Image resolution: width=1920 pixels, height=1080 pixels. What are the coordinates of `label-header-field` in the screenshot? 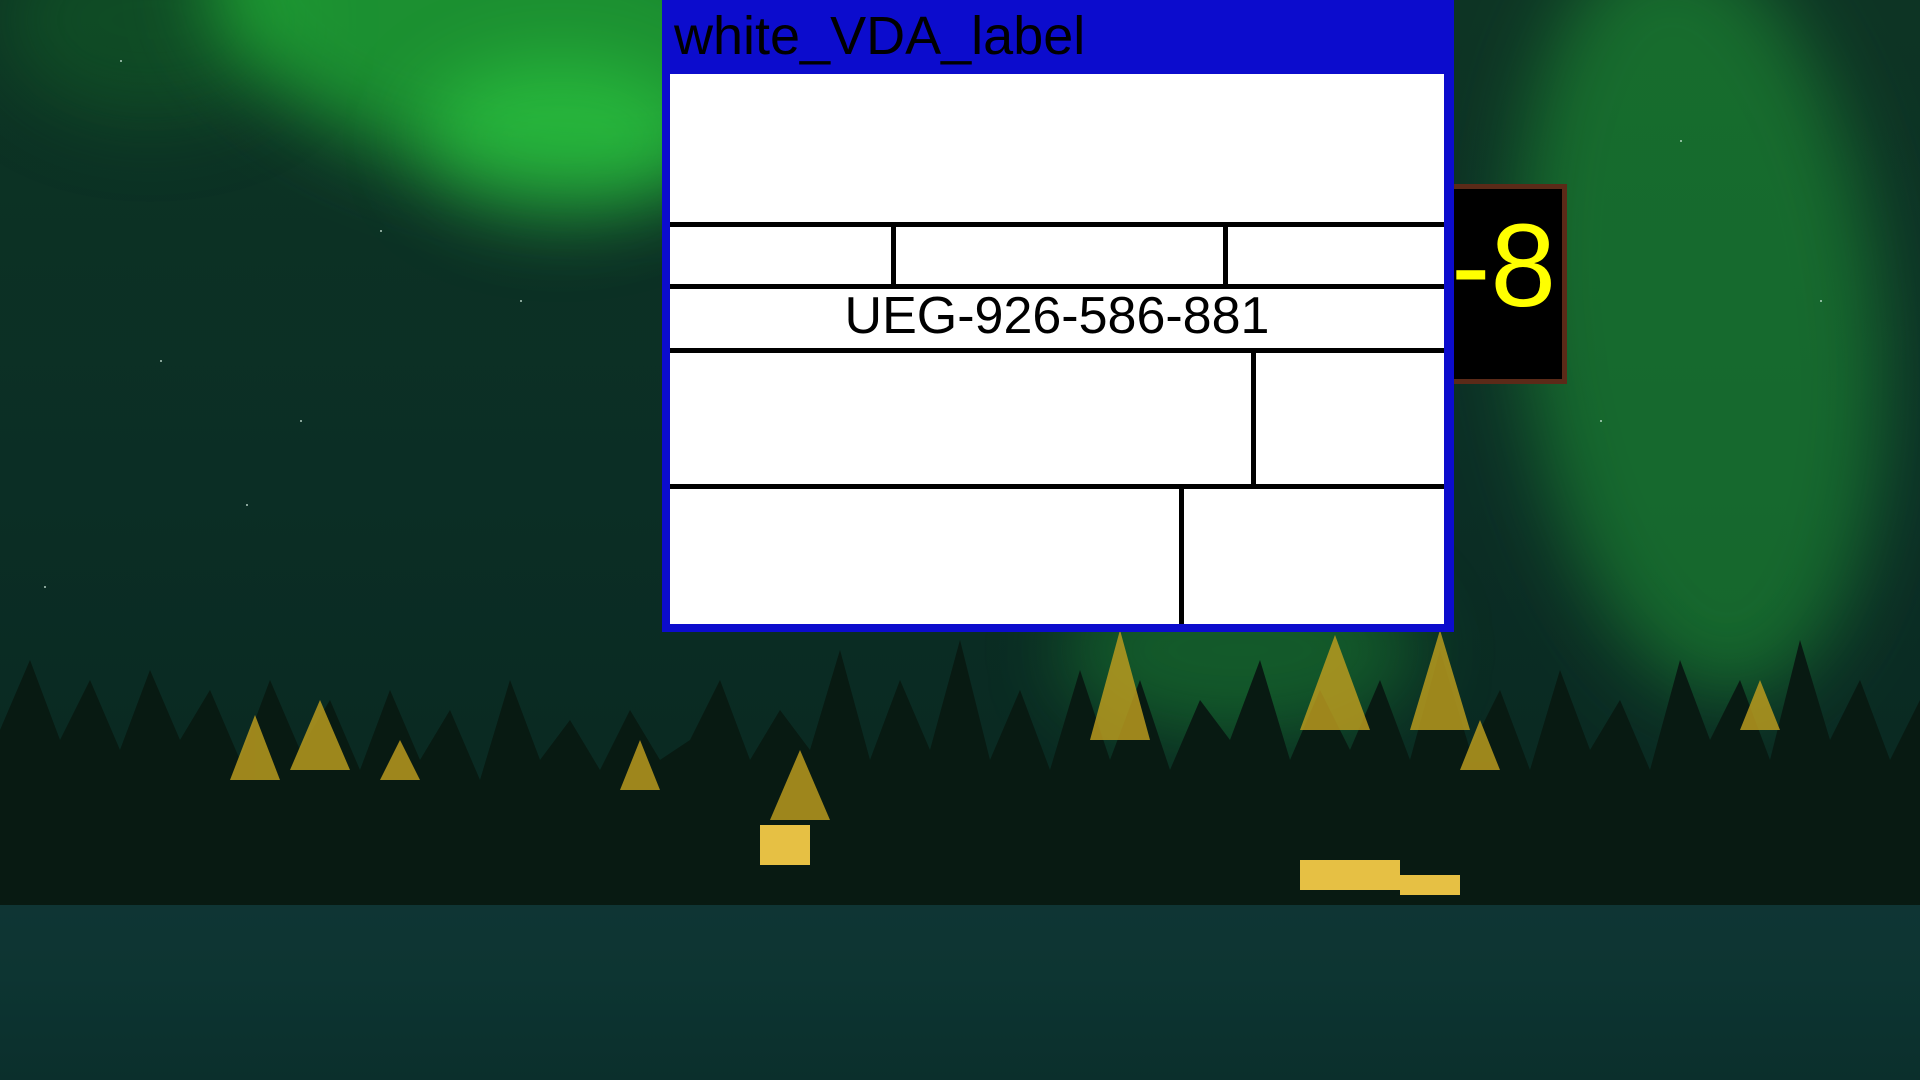 It's located at (1057, 148).